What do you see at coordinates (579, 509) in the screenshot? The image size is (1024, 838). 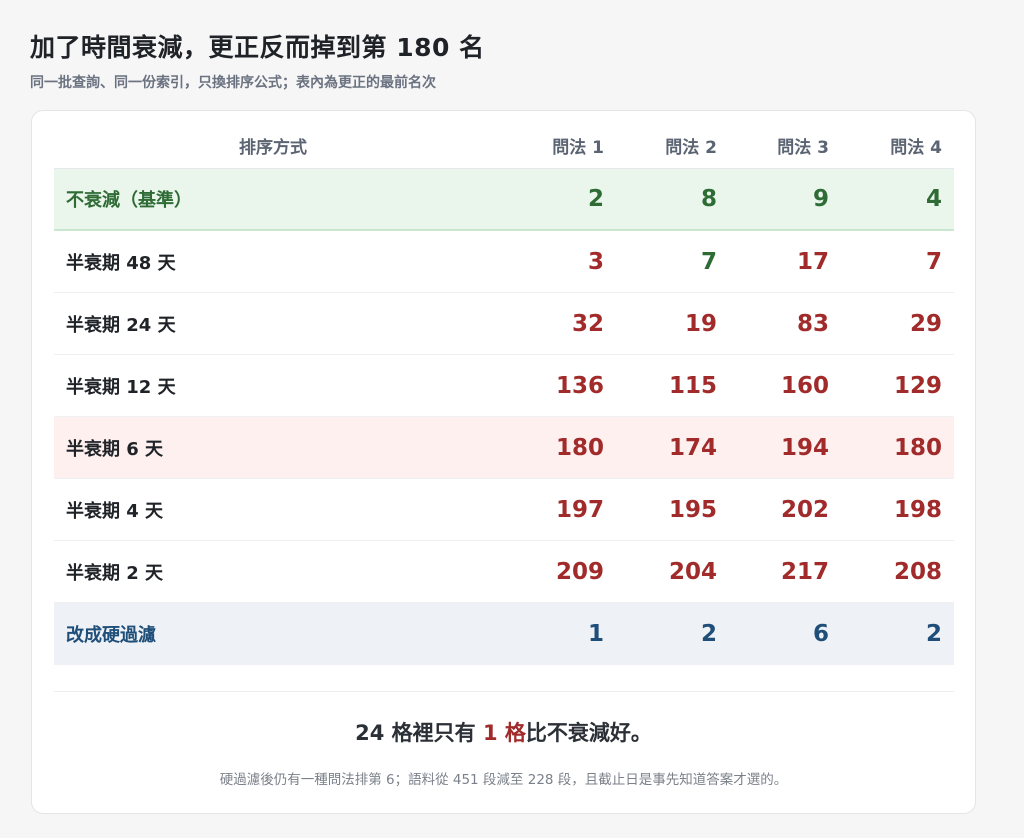 I see `rank-cell: 197` at bounding box center [579, 509].